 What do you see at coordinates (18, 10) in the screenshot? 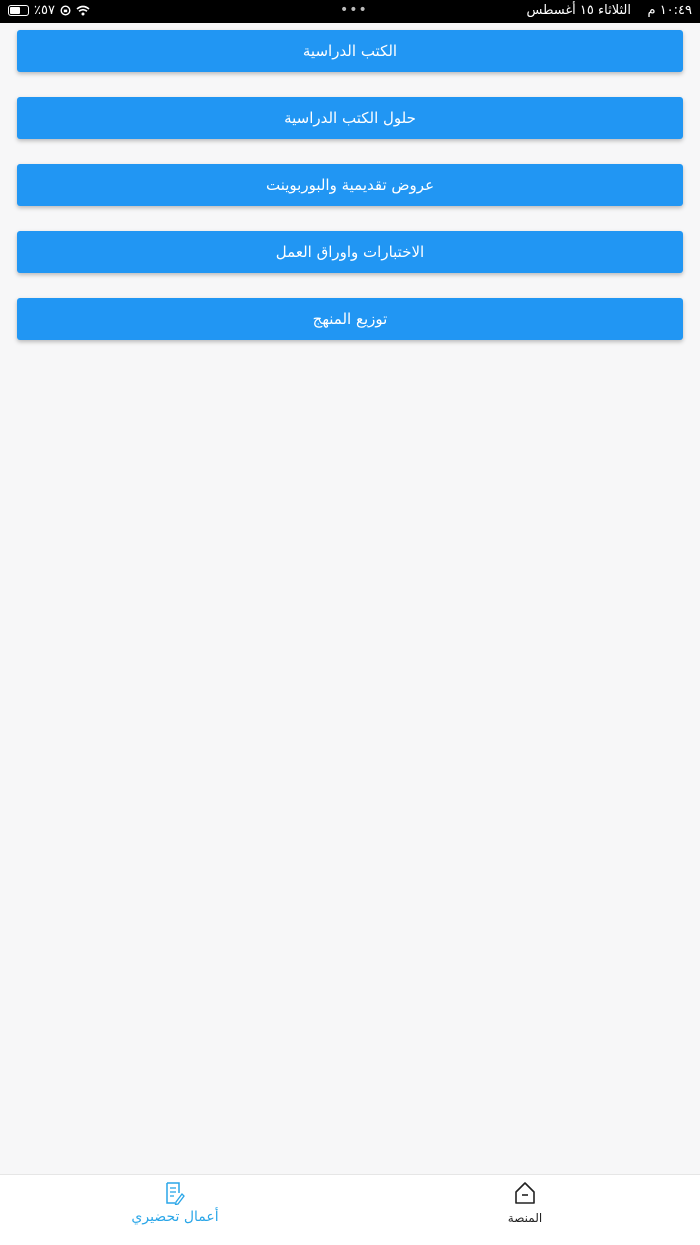
I see `battery-icon` at bounding box center [18, 10].